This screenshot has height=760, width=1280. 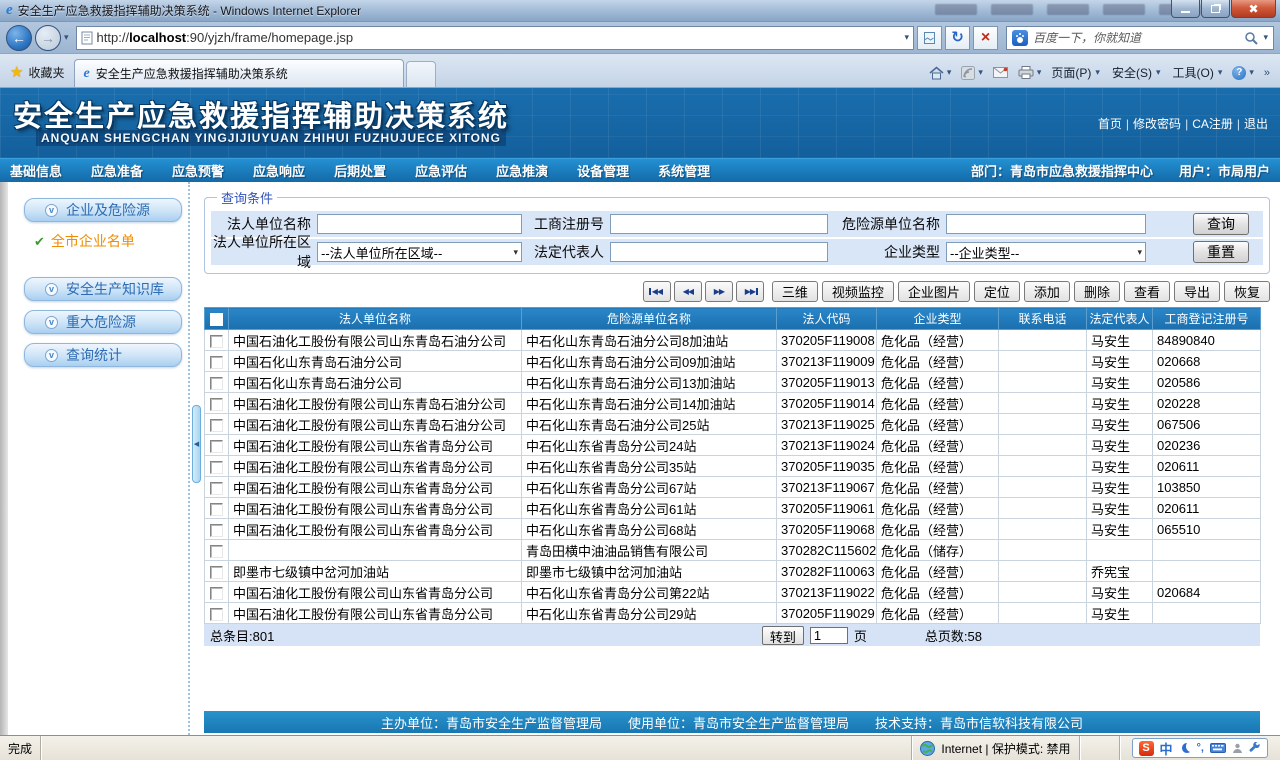 What do you see at coordinates (828, 635) in the screenshot?
I see `page-number-input` at bounding box center [828, 635].